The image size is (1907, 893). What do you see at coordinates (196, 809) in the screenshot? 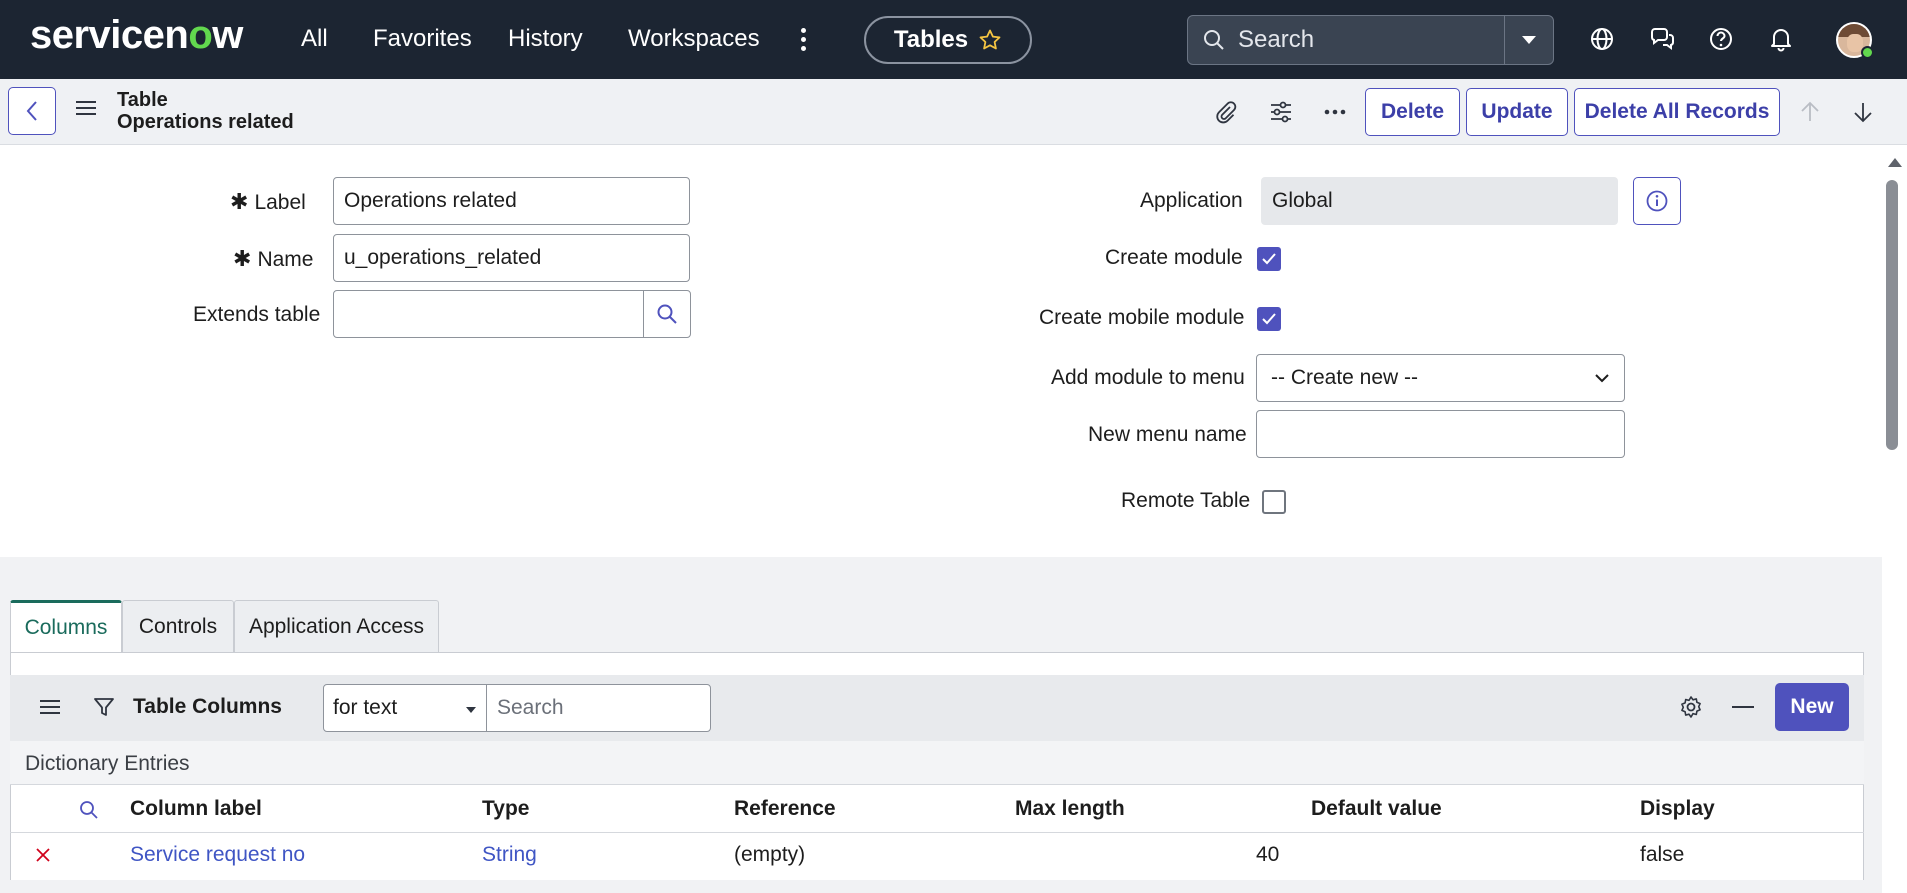
I see `column-header-label: Column label` at bounding box center [196, 809].